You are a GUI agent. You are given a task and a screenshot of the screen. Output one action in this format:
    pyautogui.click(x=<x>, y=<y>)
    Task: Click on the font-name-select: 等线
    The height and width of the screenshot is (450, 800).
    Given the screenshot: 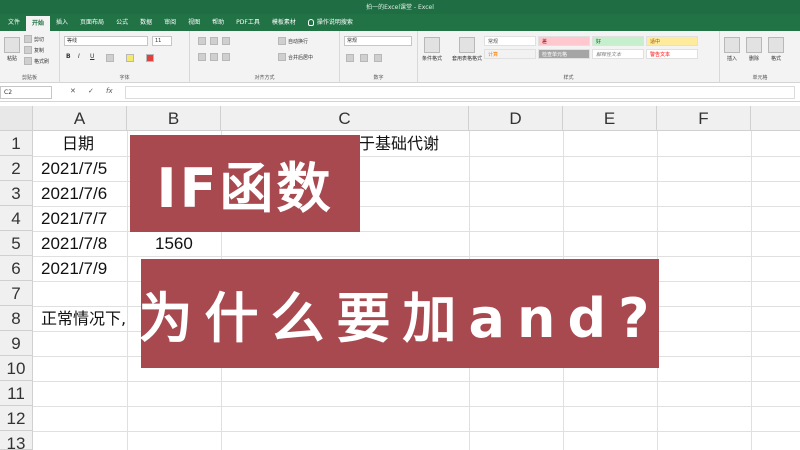 What is the action you would take?
    pyautogui.click(x=106, y=41)
    